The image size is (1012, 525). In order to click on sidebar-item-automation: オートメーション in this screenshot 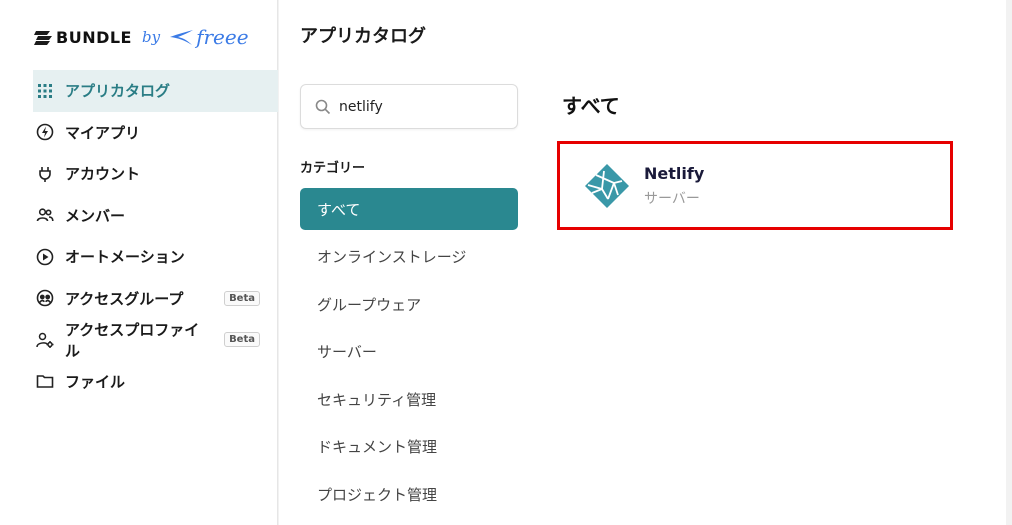, I will do `click(155, 257)`.